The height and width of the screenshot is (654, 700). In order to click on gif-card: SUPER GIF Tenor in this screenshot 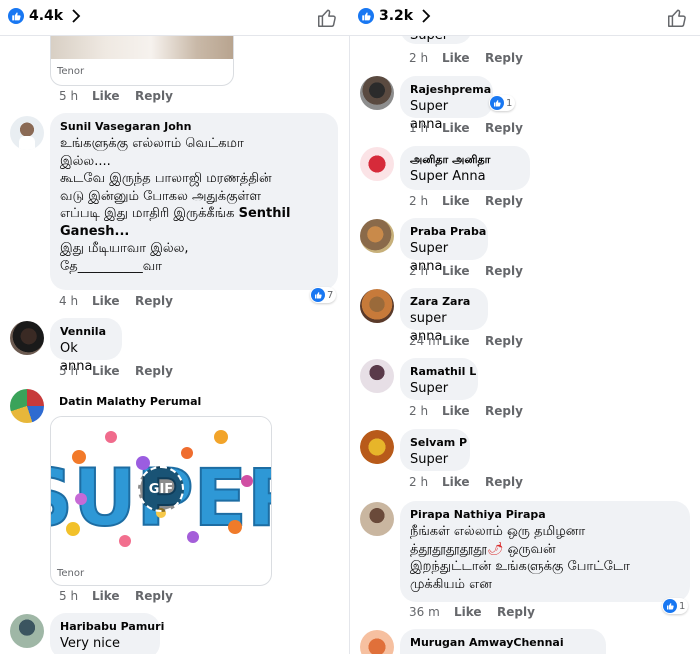, I will do `click(161, 501)`.